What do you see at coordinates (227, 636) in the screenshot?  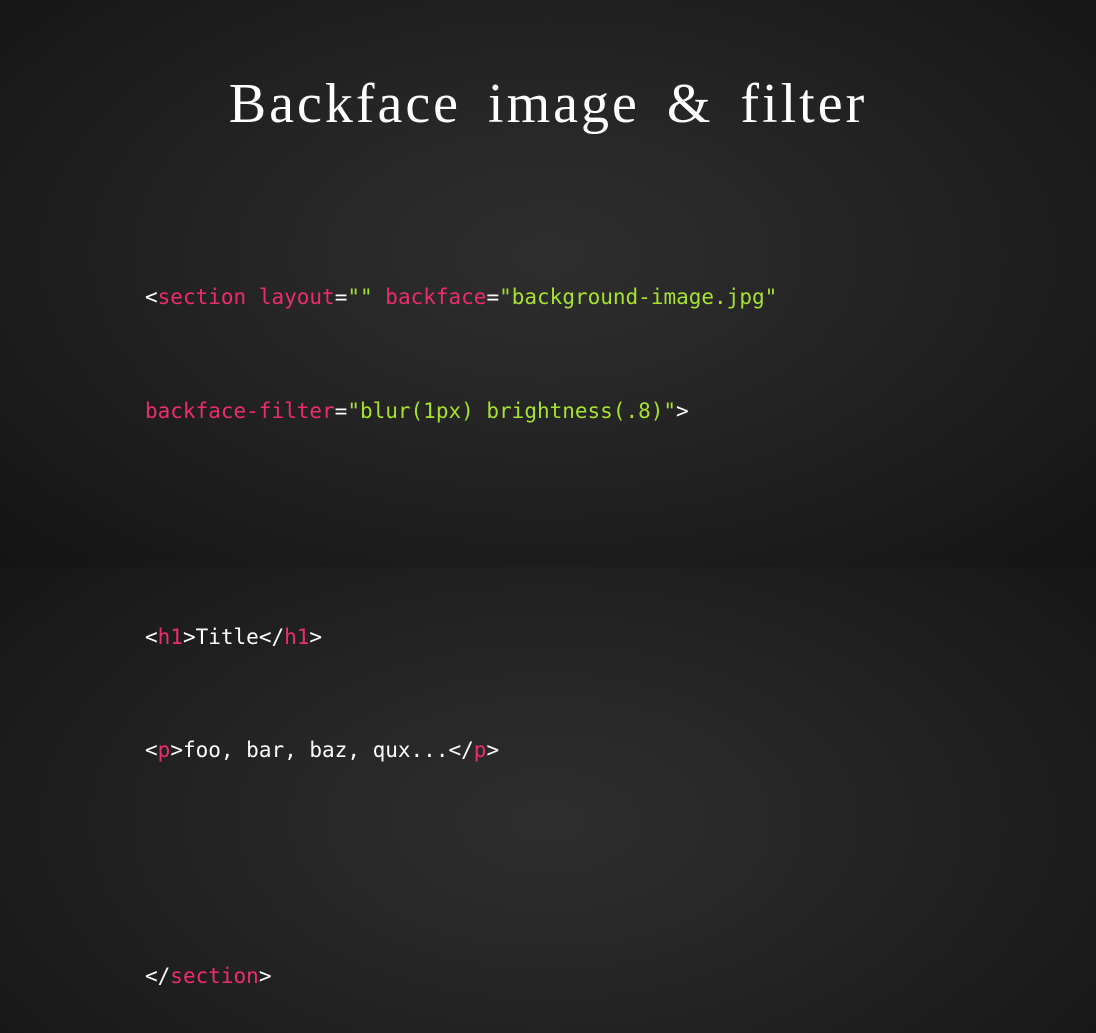 I see `code-text: Title` at bounding box center [227, 636].